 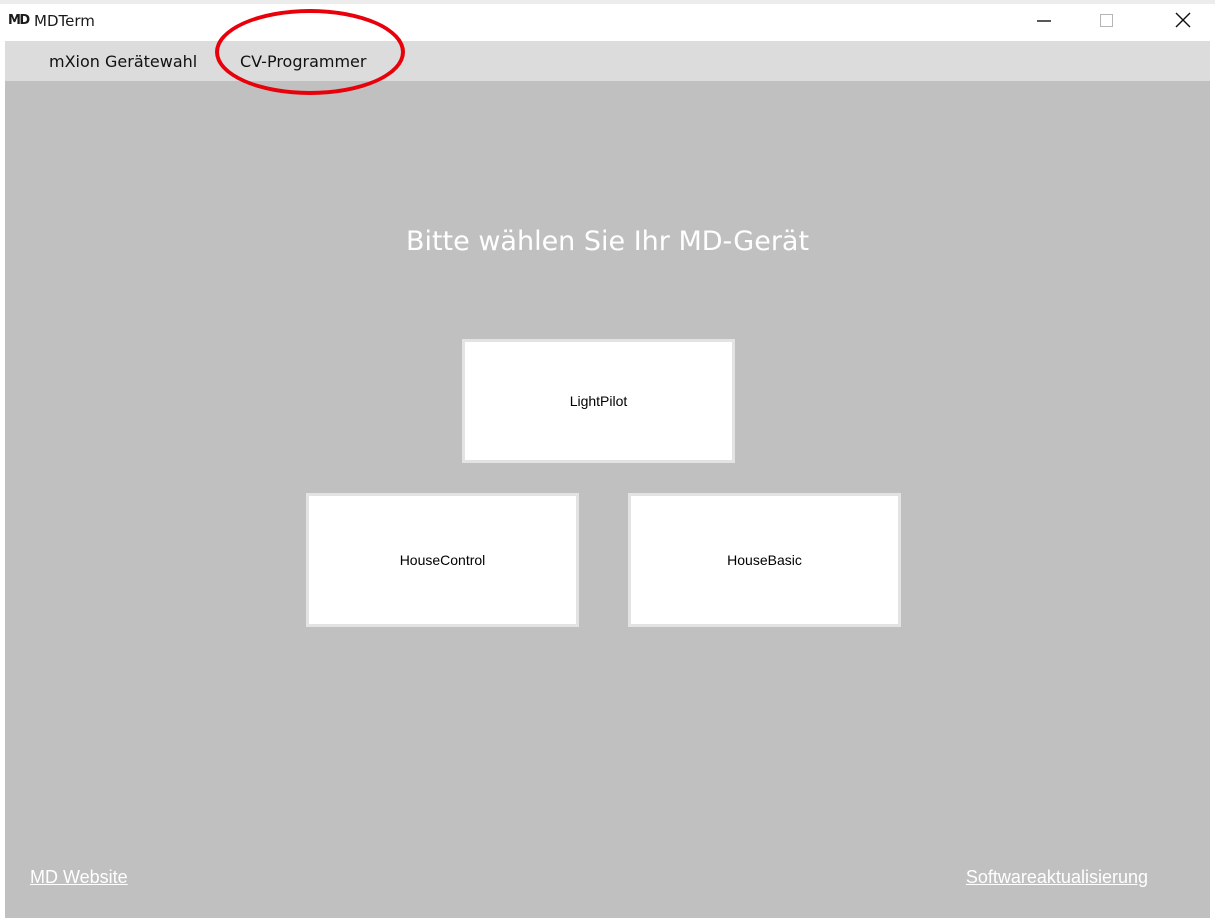 What do you see at coordinates (303, 61) in the screenshot?
I see `menu-item-cv-programmer: CV-Programmer` at bounding box center [303, 61].